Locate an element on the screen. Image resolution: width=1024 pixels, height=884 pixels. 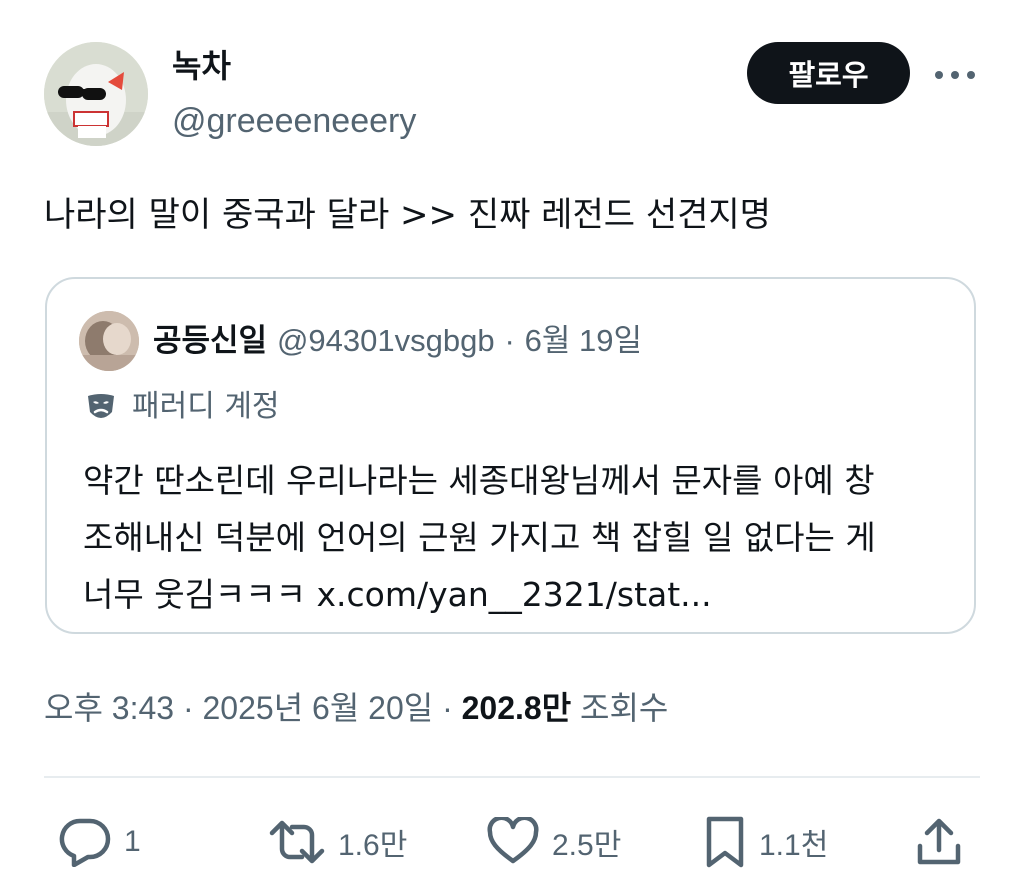
author-handle: @greeeeneeery is located at coordinates (294, 121).